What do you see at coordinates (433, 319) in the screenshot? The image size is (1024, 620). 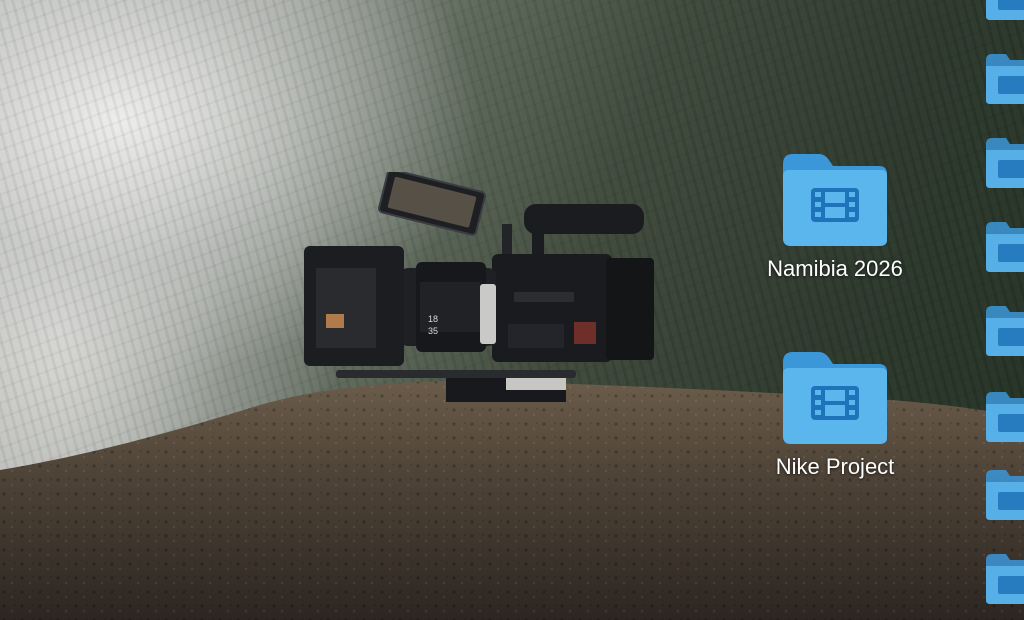 I see `svg-text: 18` at bounding box center [433, 319].